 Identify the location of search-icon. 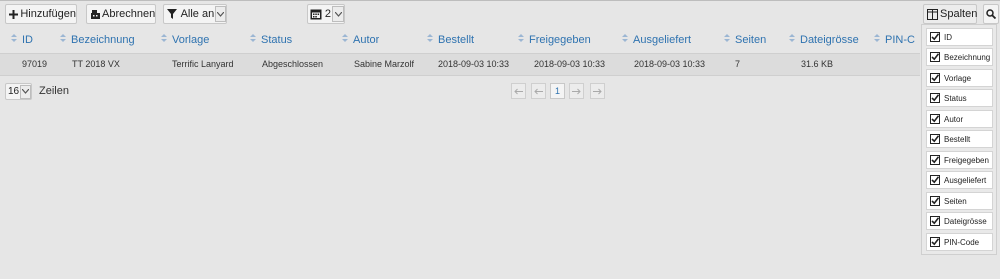
(991, 14).